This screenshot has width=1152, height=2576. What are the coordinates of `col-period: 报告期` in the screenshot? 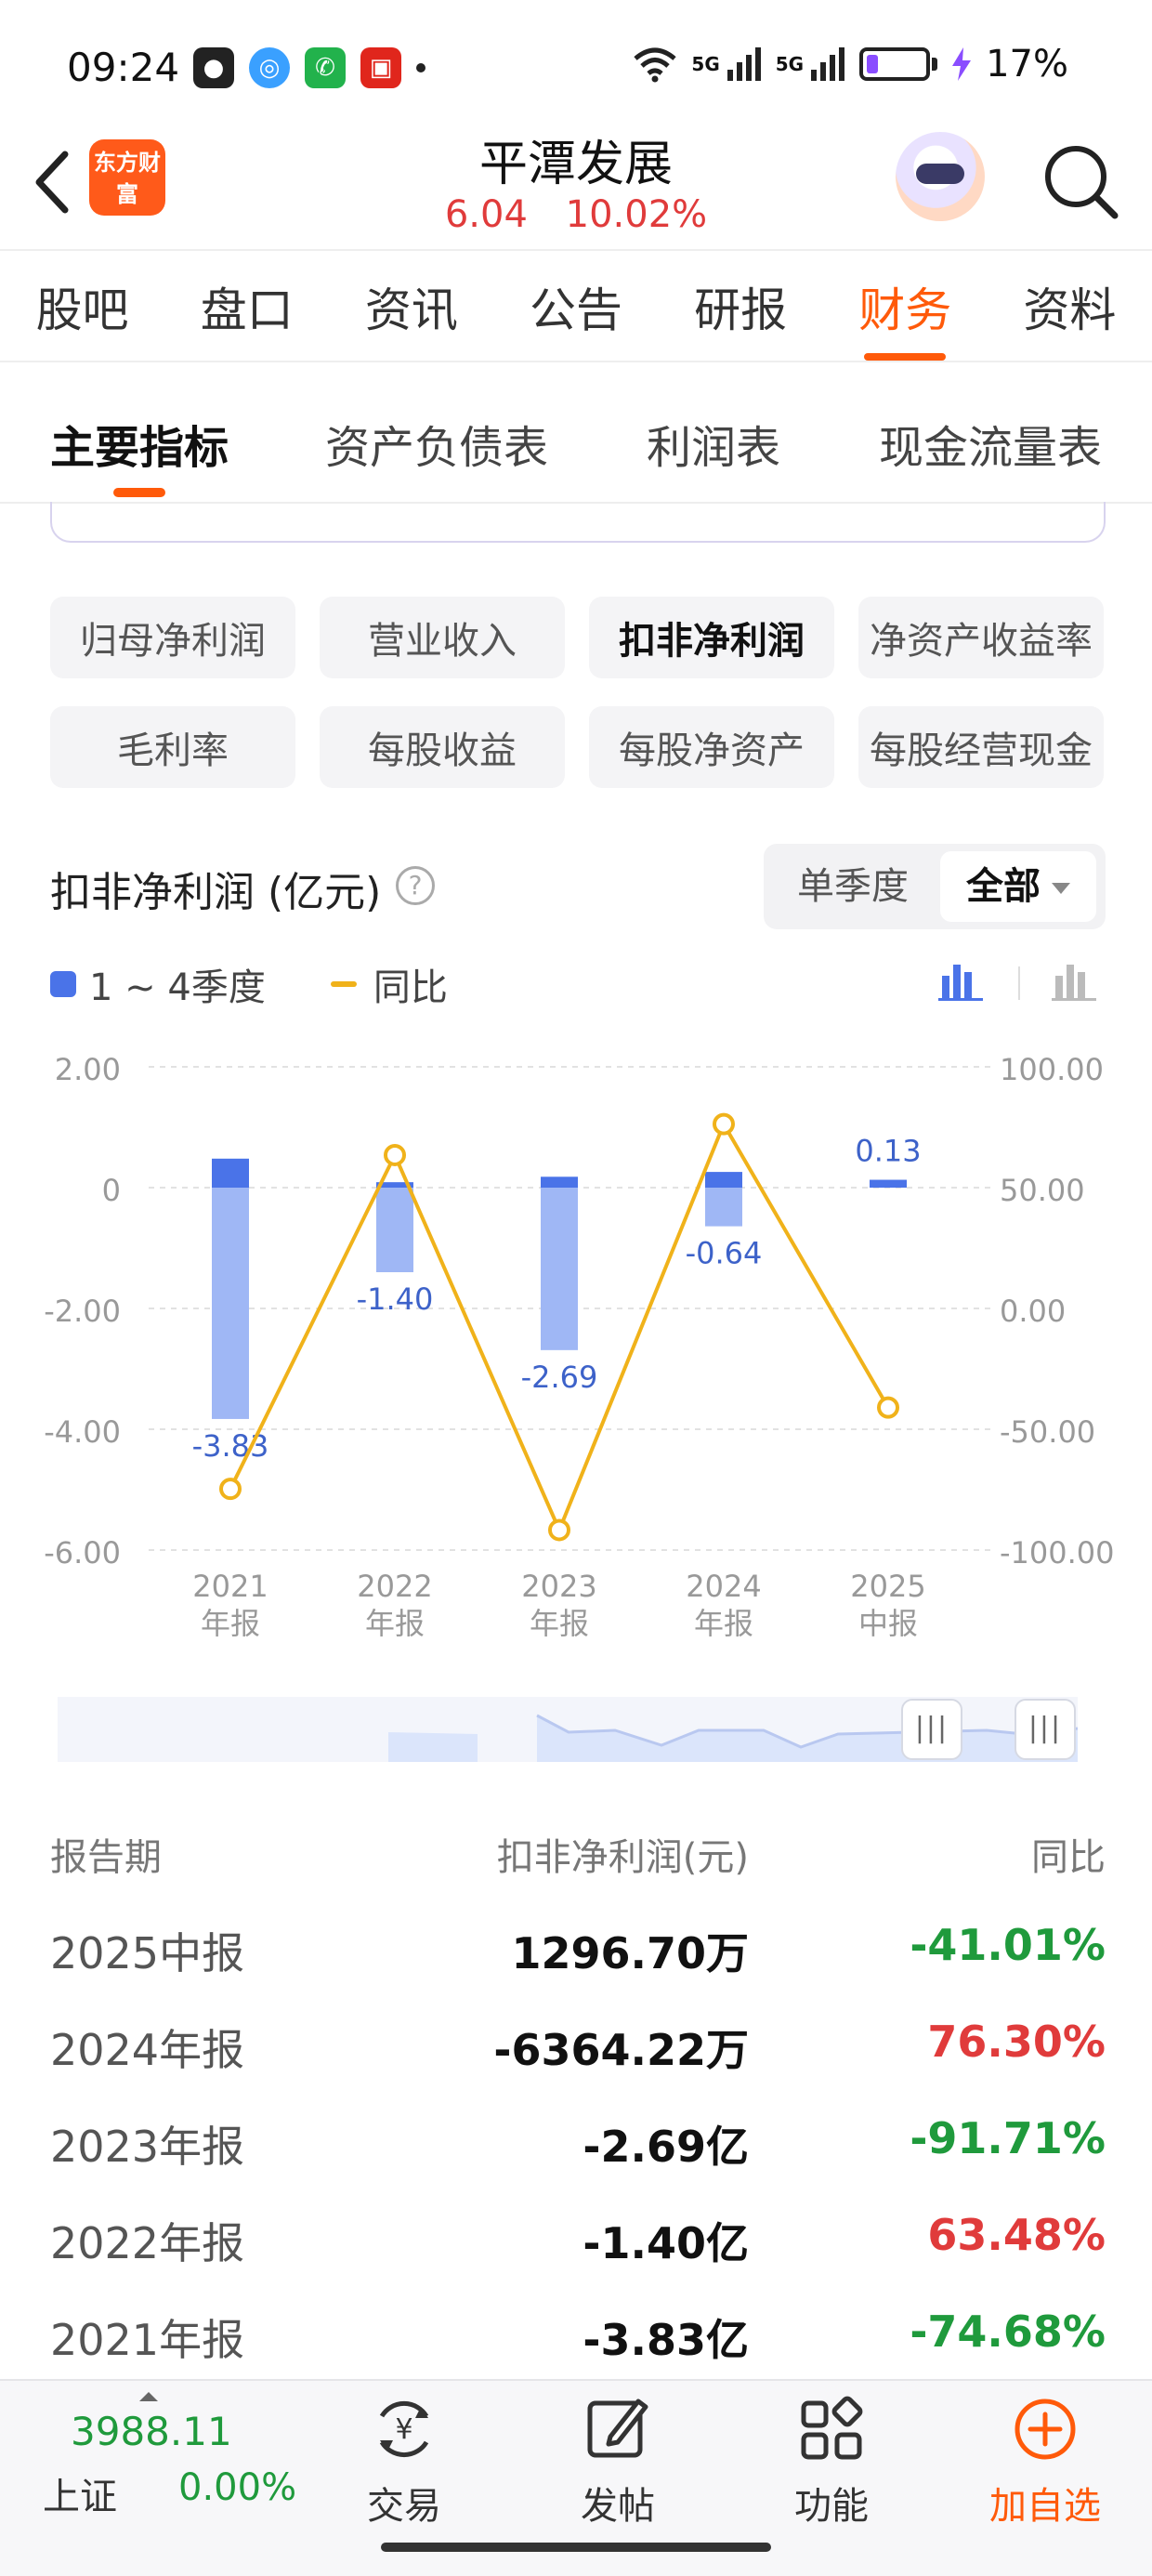 It's located at (106, 1857).